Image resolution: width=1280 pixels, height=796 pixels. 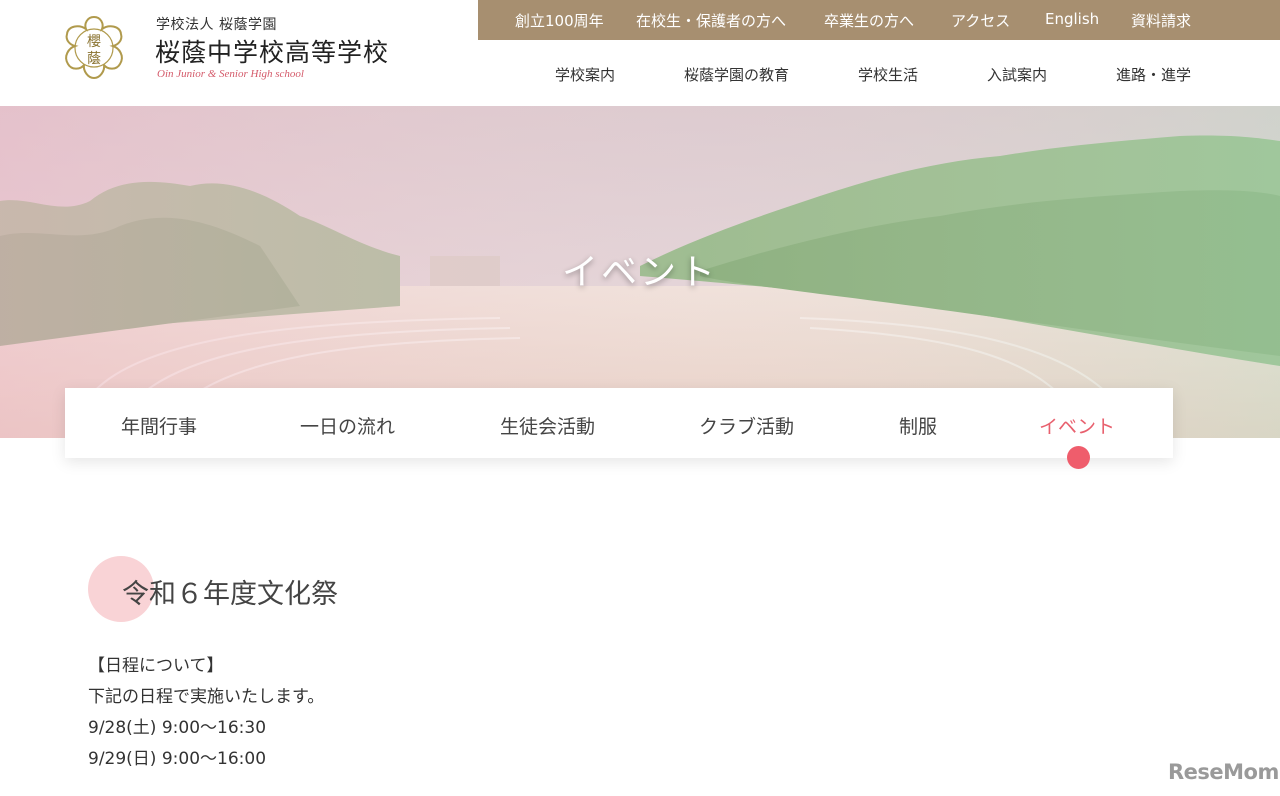 What do you see at coordinates (94, 59) in the screenshot?
I see `logo-char-2: 蔭` at bounding box center [94, 59].